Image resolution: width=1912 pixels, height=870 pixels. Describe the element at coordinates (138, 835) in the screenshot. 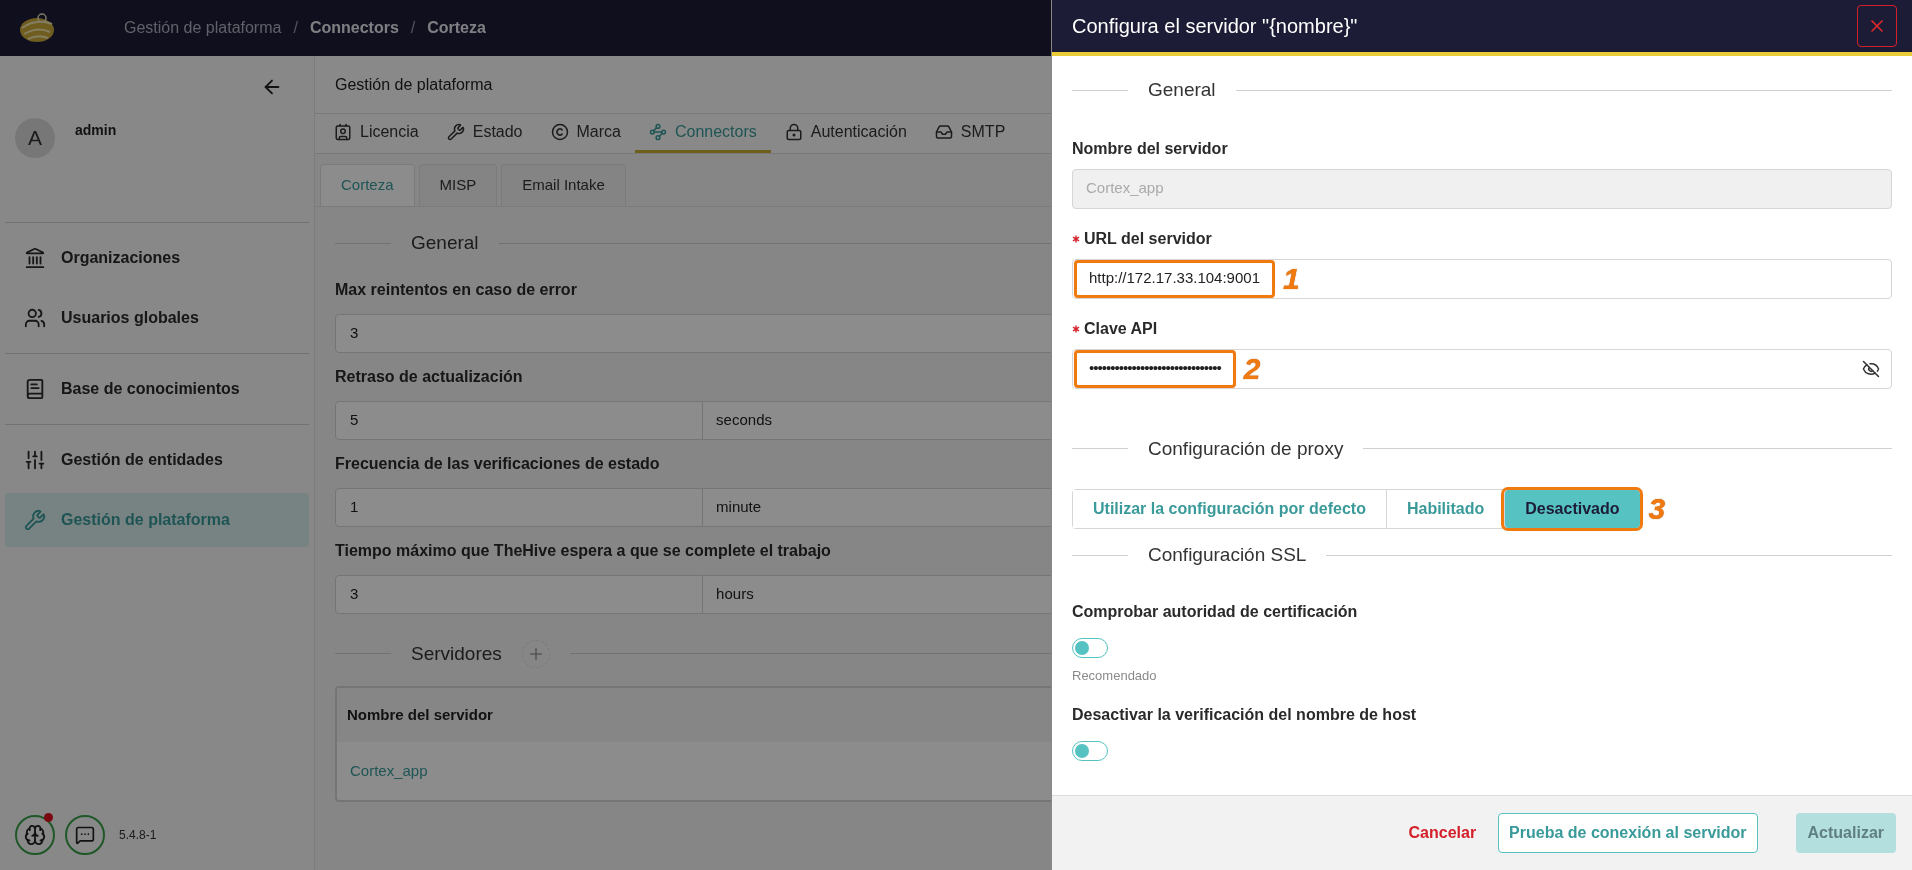

I see `version-label: 5.4.8-1` at that location.